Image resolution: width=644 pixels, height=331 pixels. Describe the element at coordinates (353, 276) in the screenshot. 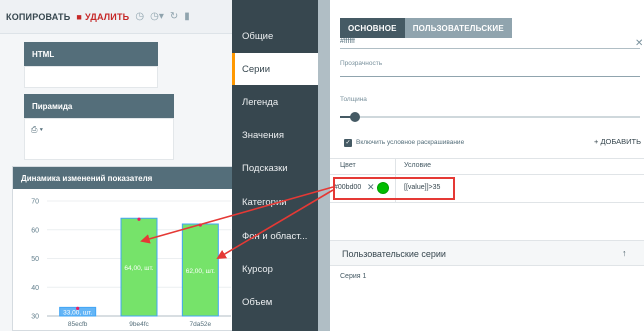

I see `series-list-item: Серия 1` at that location.